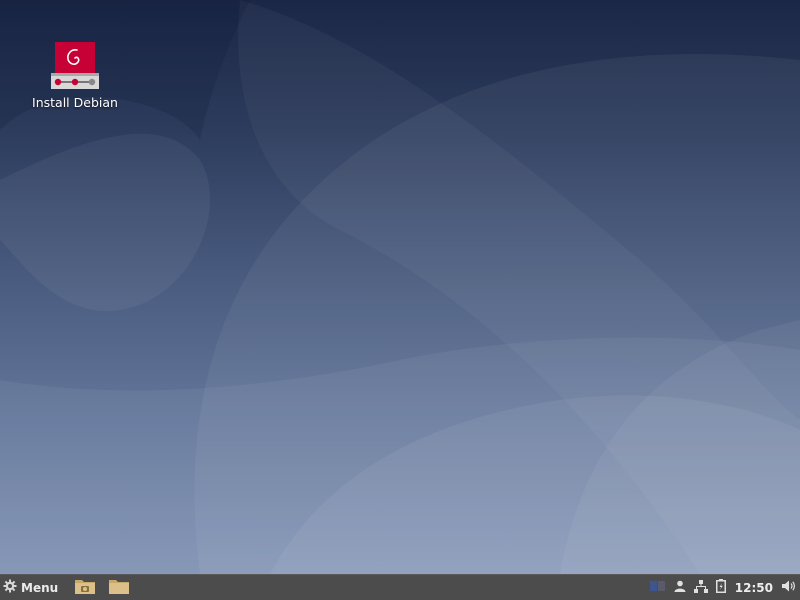 The height and width of the screenshot is (600, 800). I want to click on sound-applet, so click(789, 587).